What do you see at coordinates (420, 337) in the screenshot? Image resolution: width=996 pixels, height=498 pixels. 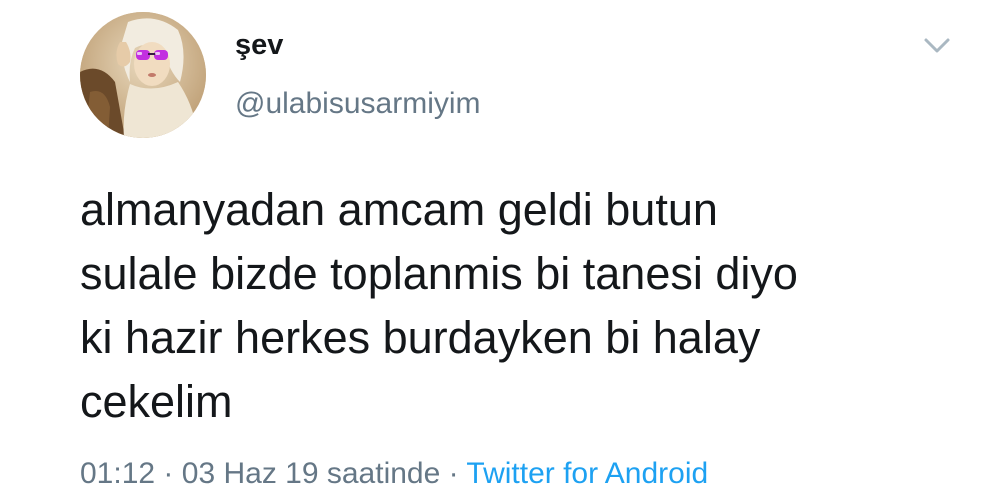 I see `tweet-text-line: ki hazir herkes burdayken bi halay` at bounding box center [420, 337].